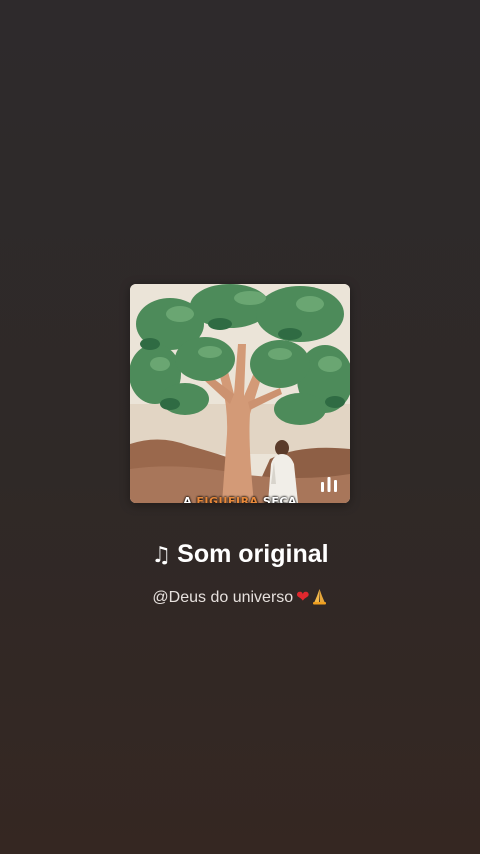  I want to click on music-note-icon: ♫, so click(161, 555).